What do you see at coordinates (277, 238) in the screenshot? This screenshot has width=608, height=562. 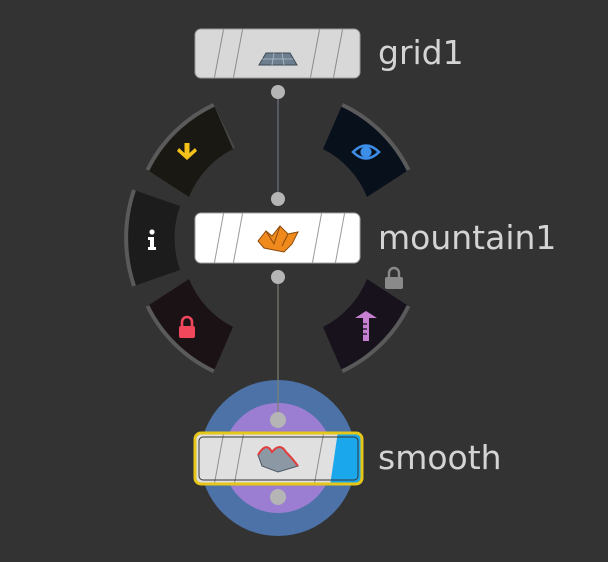 I see `node-mountain1` at bounding box center [277, 238].